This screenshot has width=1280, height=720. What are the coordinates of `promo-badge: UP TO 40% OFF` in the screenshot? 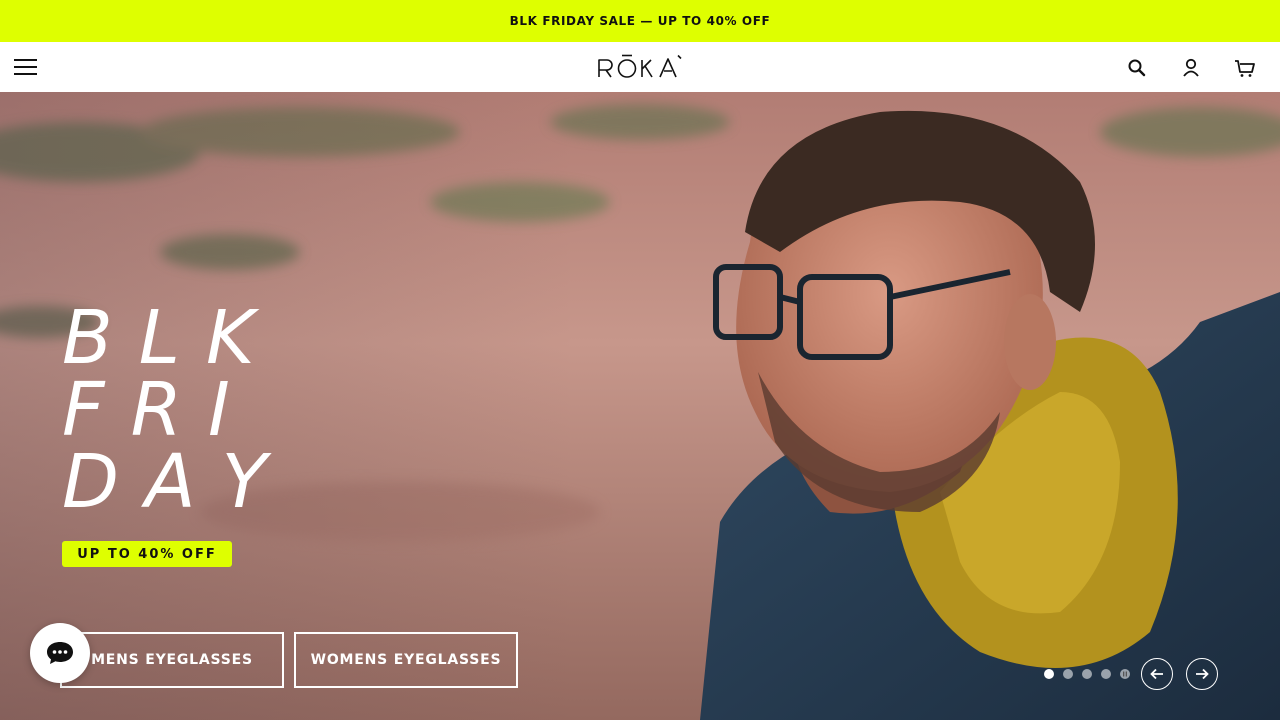 It's located at (147, 554).